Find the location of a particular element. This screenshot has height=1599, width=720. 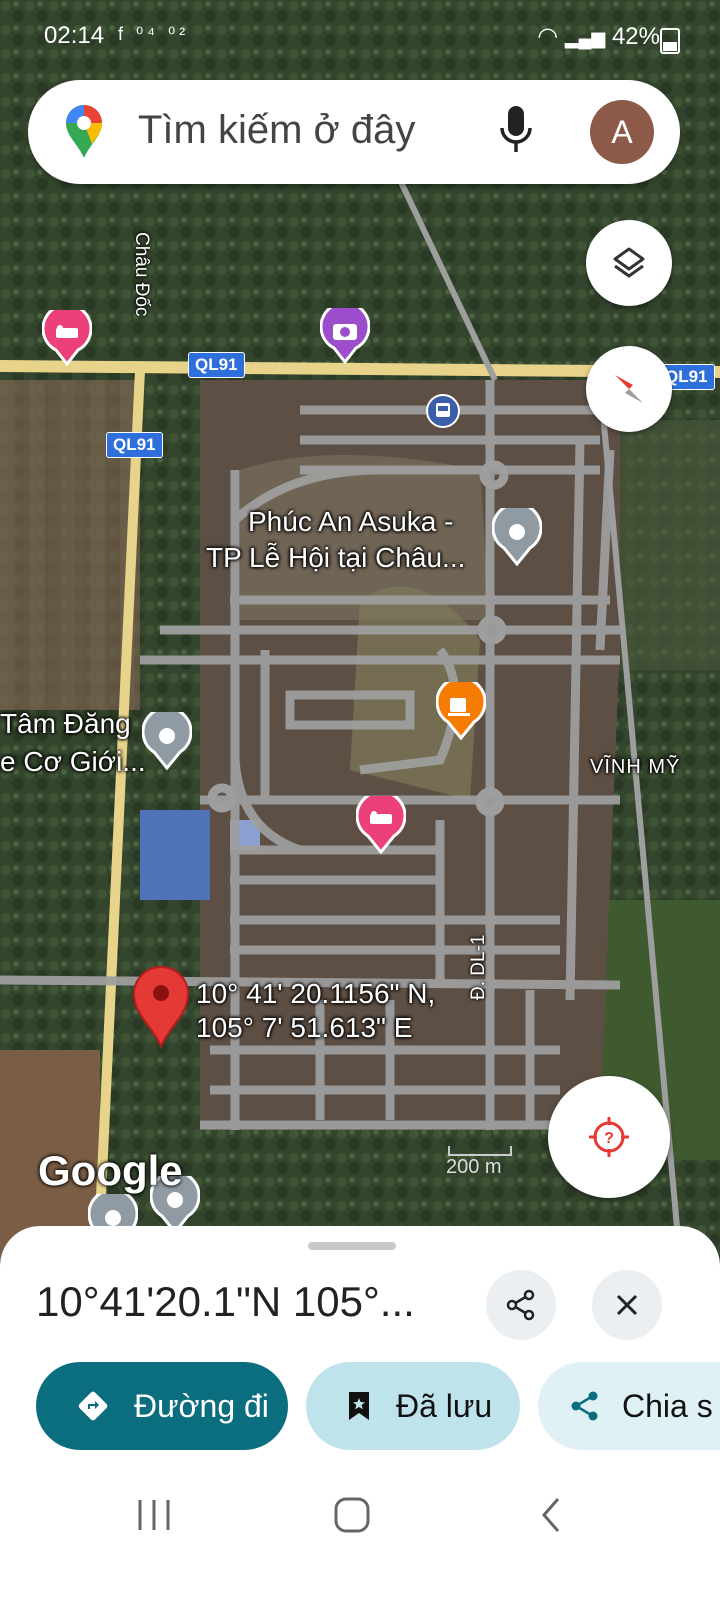

location-target-icon: ? is located at coordinates (609, 1137).